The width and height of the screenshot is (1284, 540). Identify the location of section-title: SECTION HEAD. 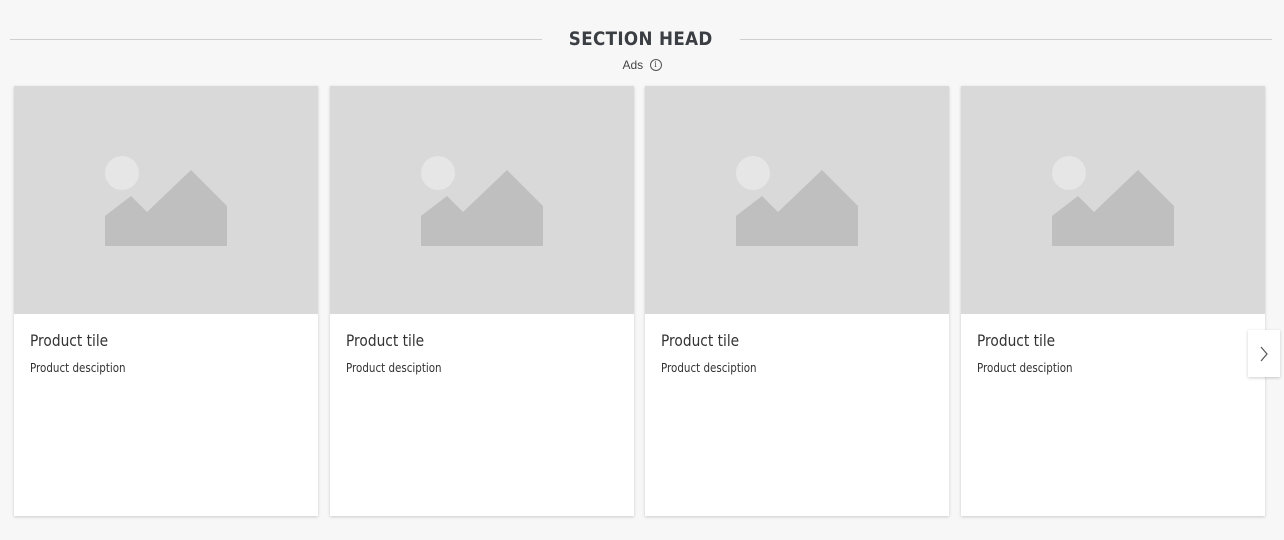
(641, 39).